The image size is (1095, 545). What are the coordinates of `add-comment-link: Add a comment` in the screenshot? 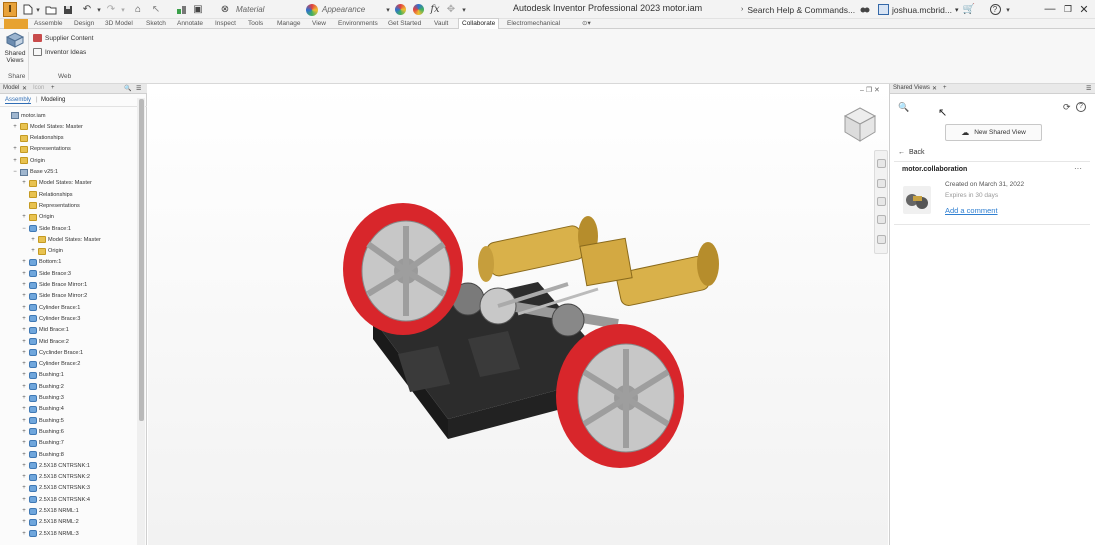 It's located at (971, 210).